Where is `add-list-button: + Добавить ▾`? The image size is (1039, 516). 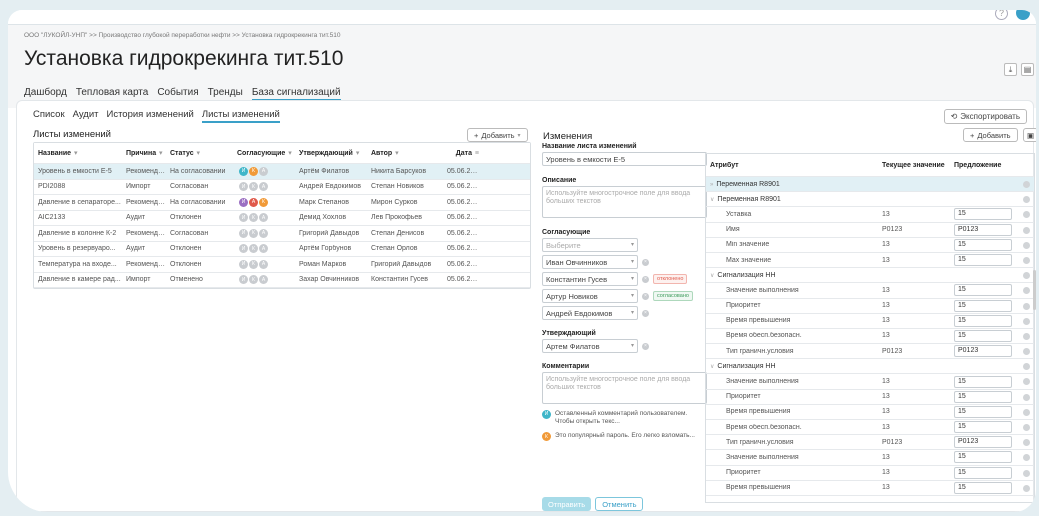
add-list-button: + Добавить ▾ is located at coordinates (497, 135).